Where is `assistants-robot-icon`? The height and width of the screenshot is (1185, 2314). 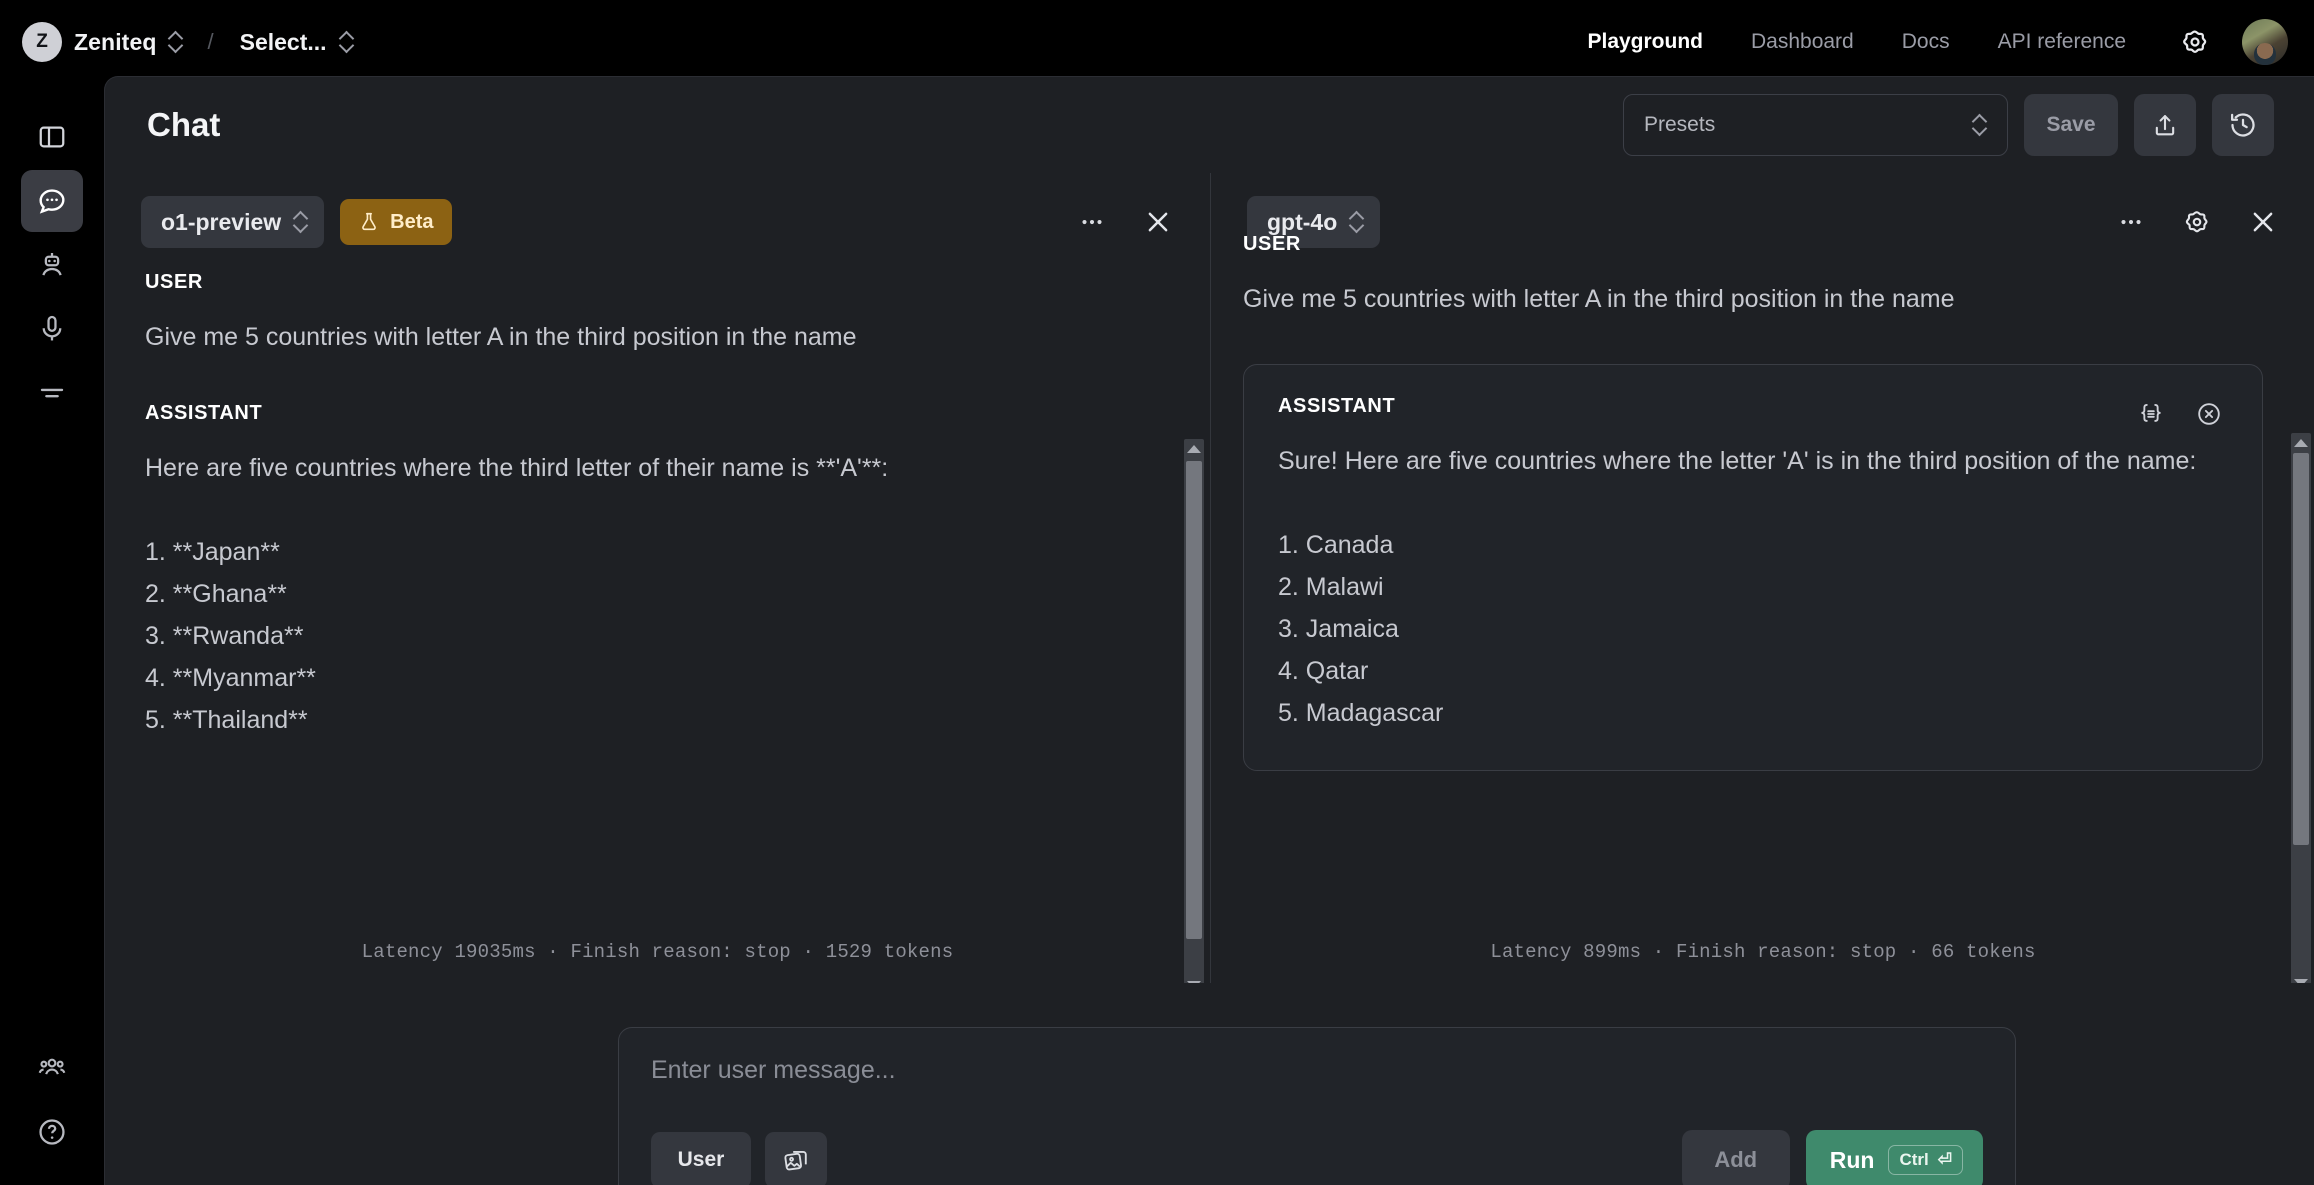 assistants-robot-icon is located at coordinates (52, 265).